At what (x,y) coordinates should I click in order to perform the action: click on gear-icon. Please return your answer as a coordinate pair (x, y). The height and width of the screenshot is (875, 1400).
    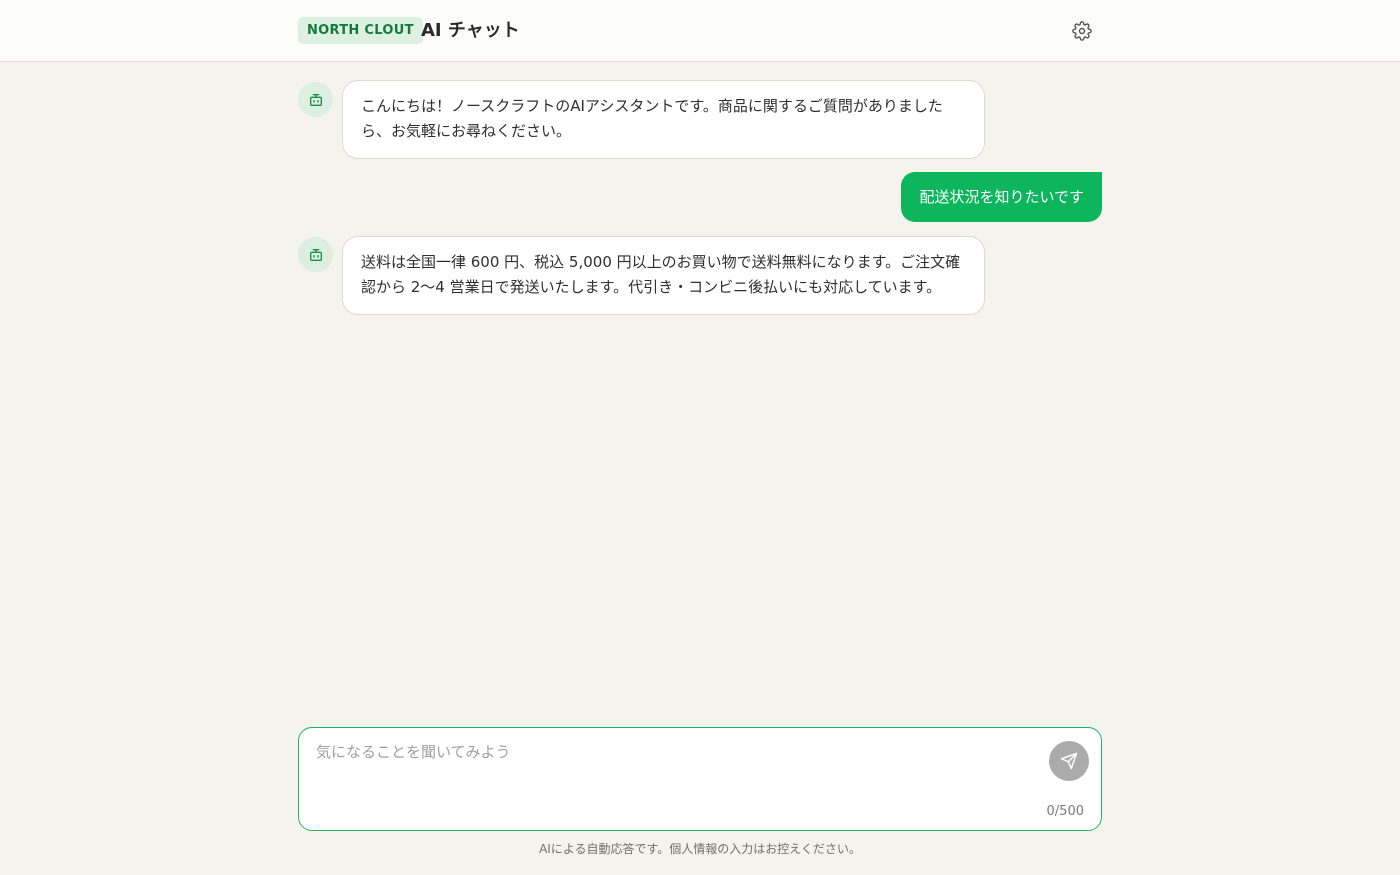
    Looking at the image, I should click on (1082, 31).